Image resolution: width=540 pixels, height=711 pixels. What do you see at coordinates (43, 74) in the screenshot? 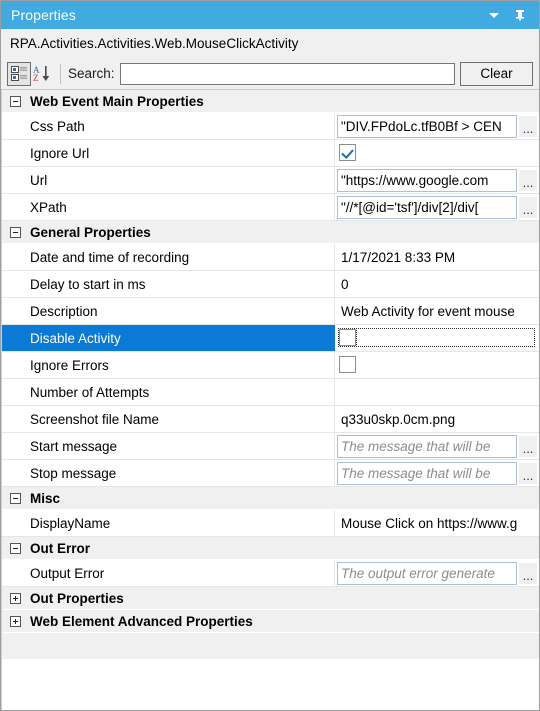
I see `alphabetical-sort-icon: A Z` at bounding box center [43, 74].